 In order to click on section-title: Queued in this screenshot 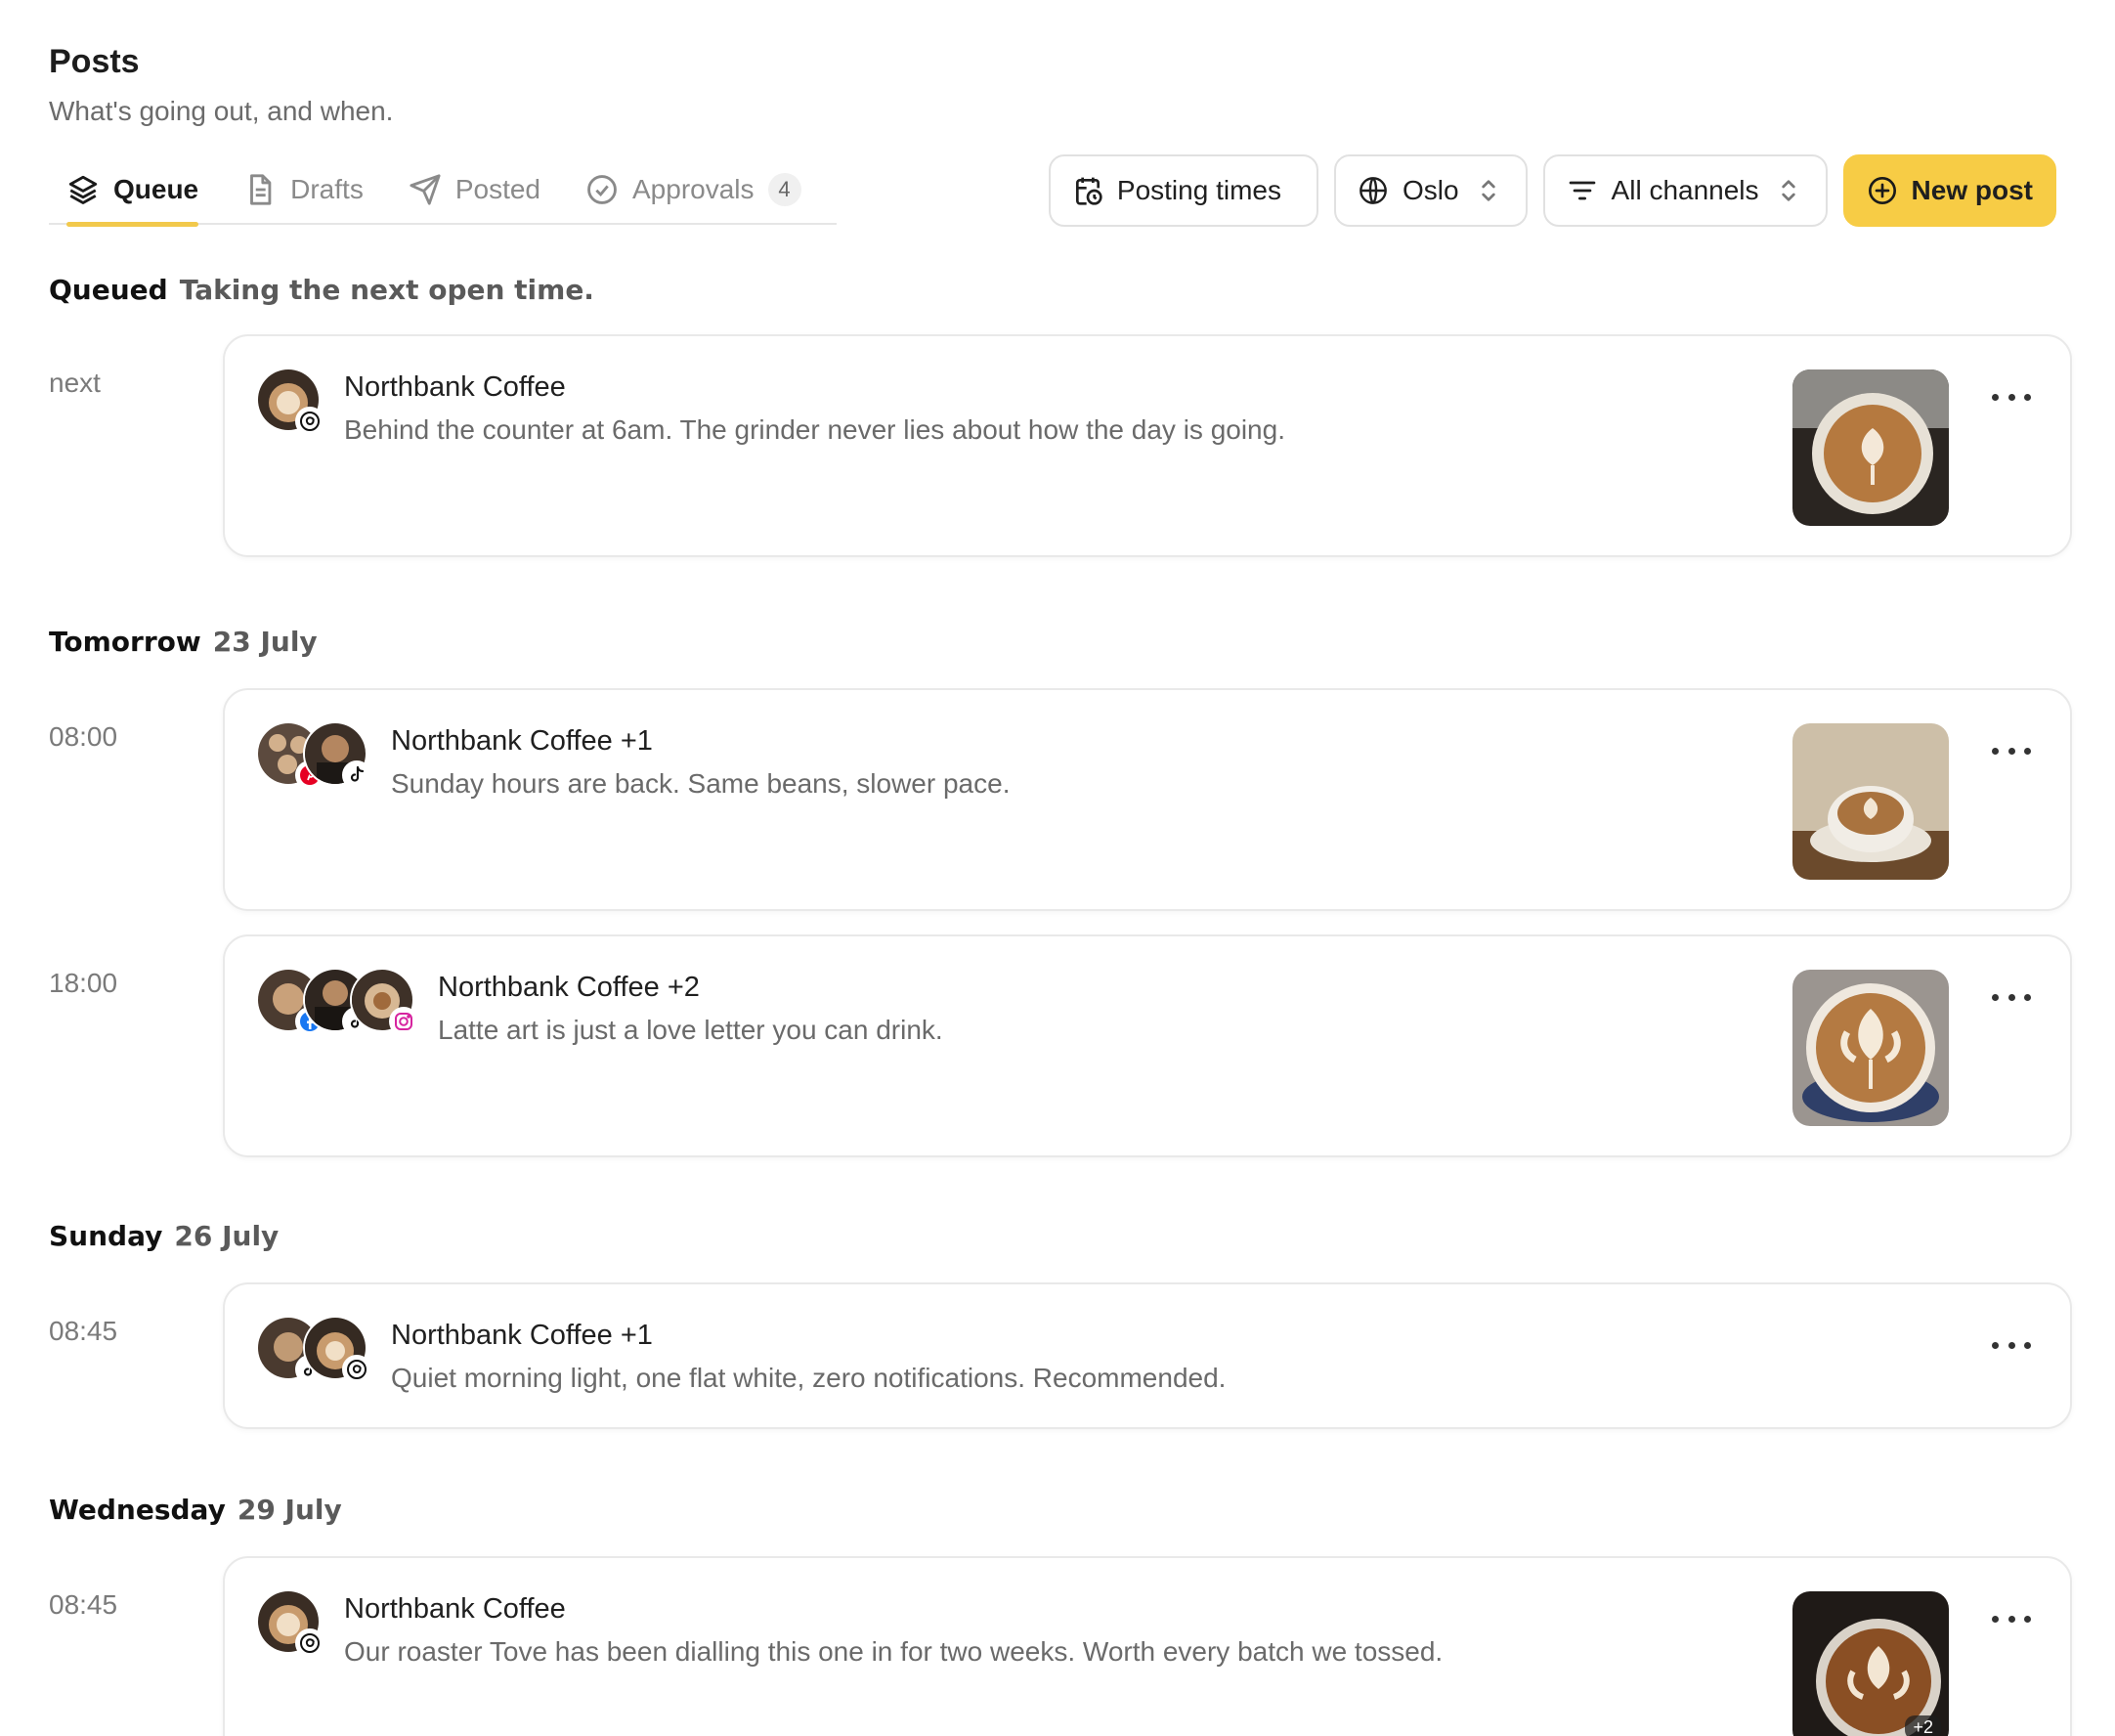, I will do `click(108, 290)`.